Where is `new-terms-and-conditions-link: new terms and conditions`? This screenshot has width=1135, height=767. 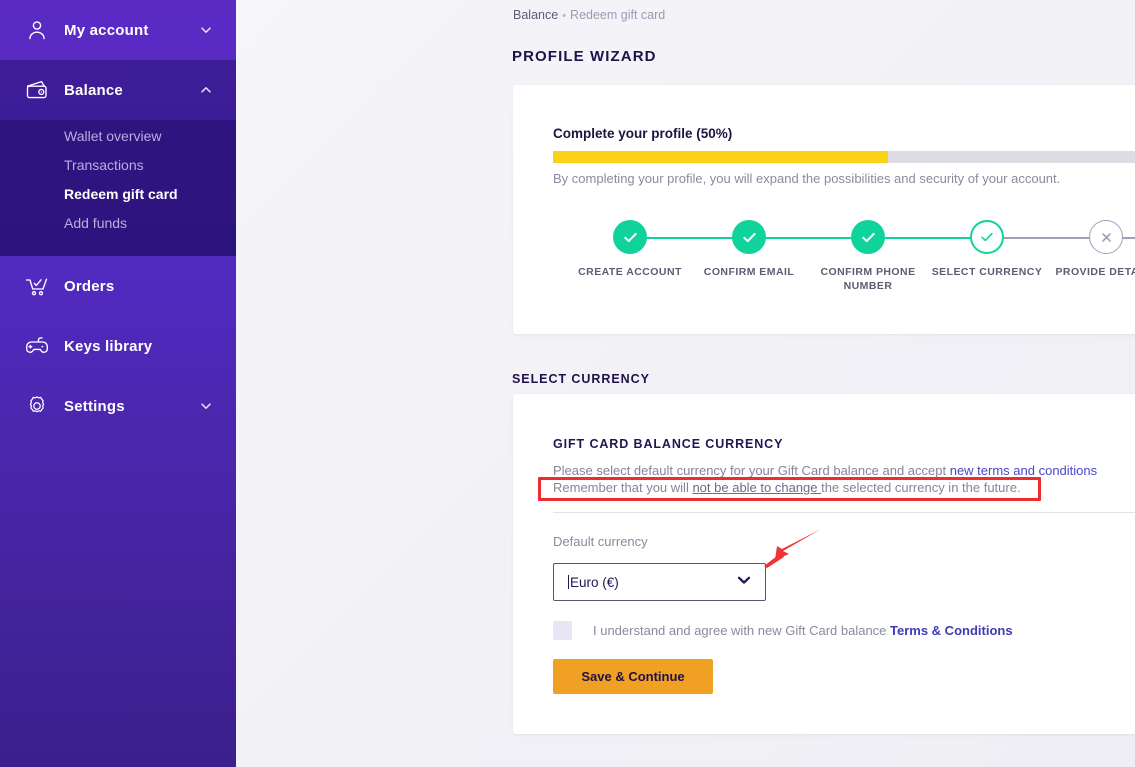 new-terms-and-conditions-link: new terms and conditions is located at coordinates (1023, 470).